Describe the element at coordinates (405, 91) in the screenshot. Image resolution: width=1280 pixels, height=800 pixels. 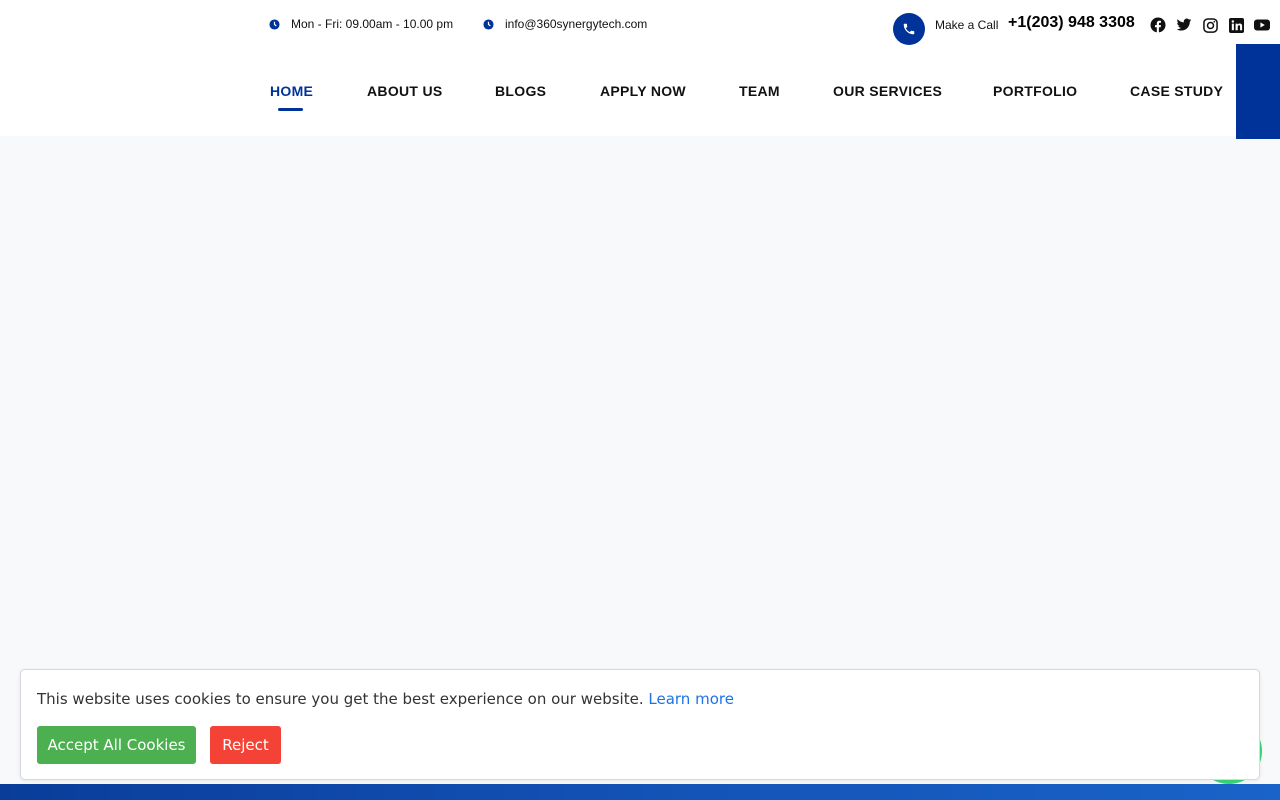
I see `nav-about-us: ABOUT US` at that location.